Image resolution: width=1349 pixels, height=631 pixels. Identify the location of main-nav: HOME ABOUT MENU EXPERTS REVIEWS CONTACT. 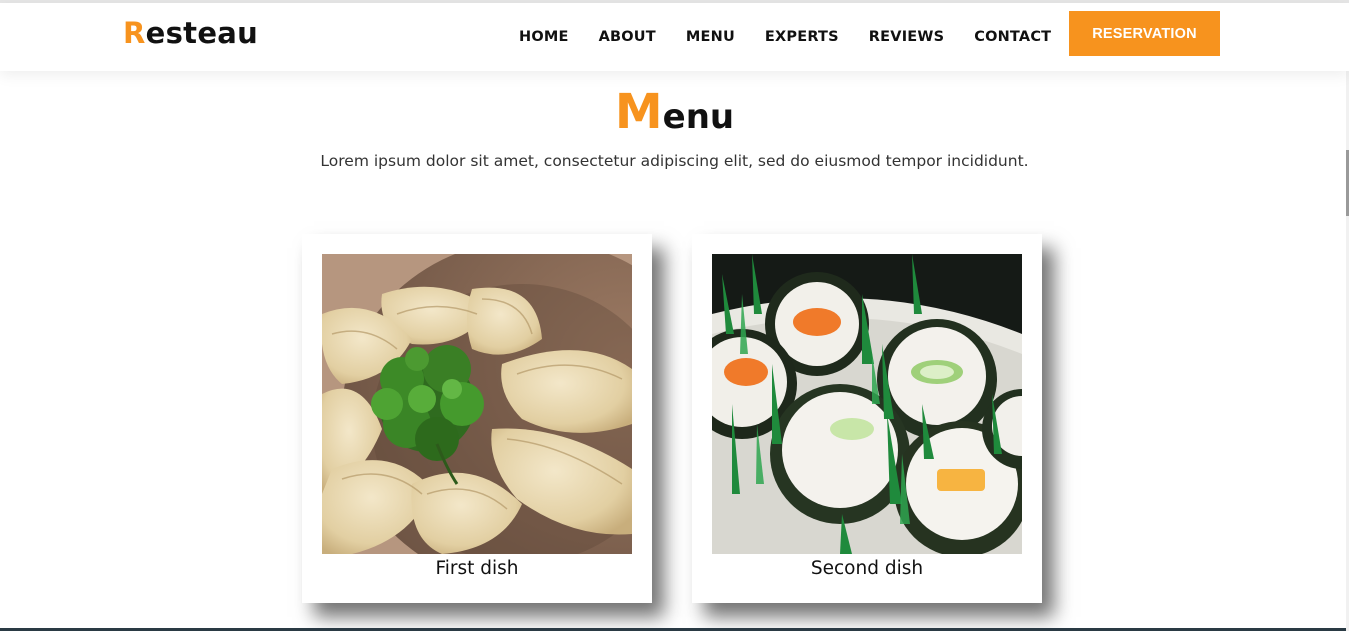
(785, 37).